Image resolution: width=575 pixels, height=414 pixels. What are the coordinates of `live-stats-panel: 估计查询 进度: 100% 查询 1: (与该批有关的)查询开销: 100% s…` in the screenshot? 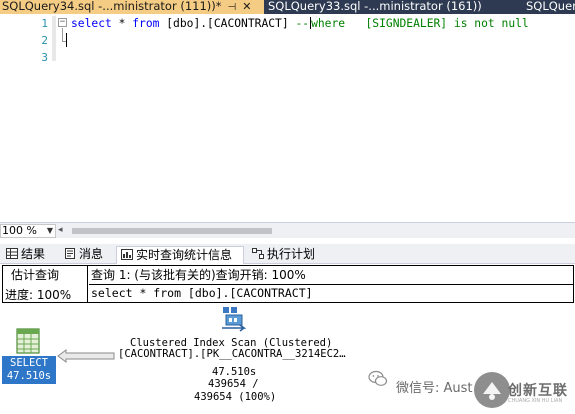 It's located at (287, 284).